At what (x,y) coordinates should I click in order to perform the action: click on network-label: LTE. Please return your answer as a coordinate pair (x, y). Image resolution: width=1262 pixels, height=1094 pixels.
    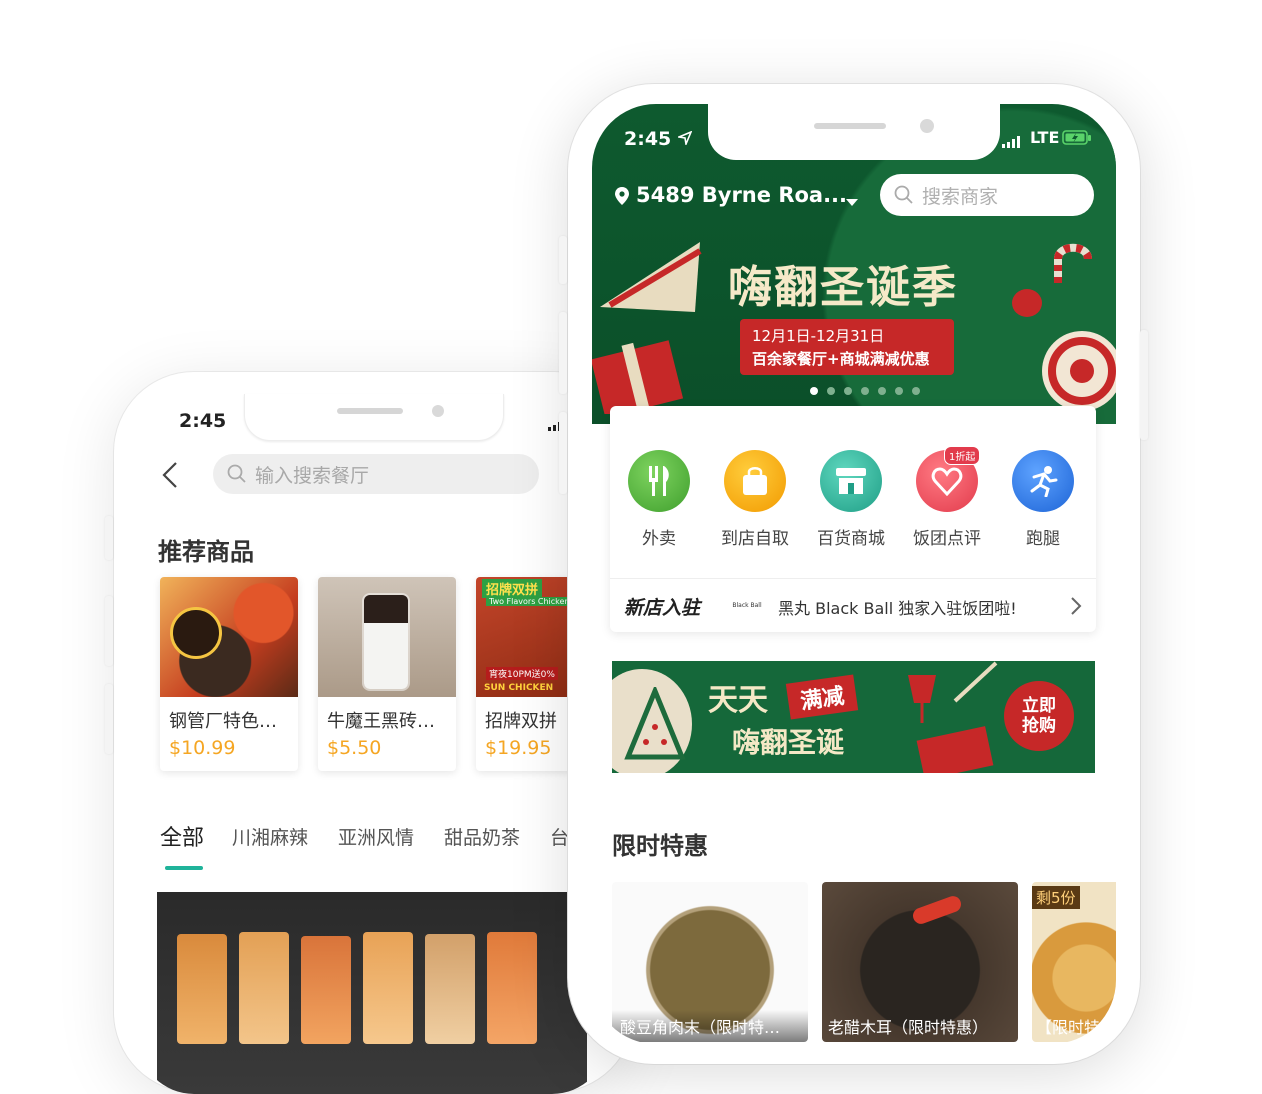
    Looking at the image, I should click on (1045, 137).